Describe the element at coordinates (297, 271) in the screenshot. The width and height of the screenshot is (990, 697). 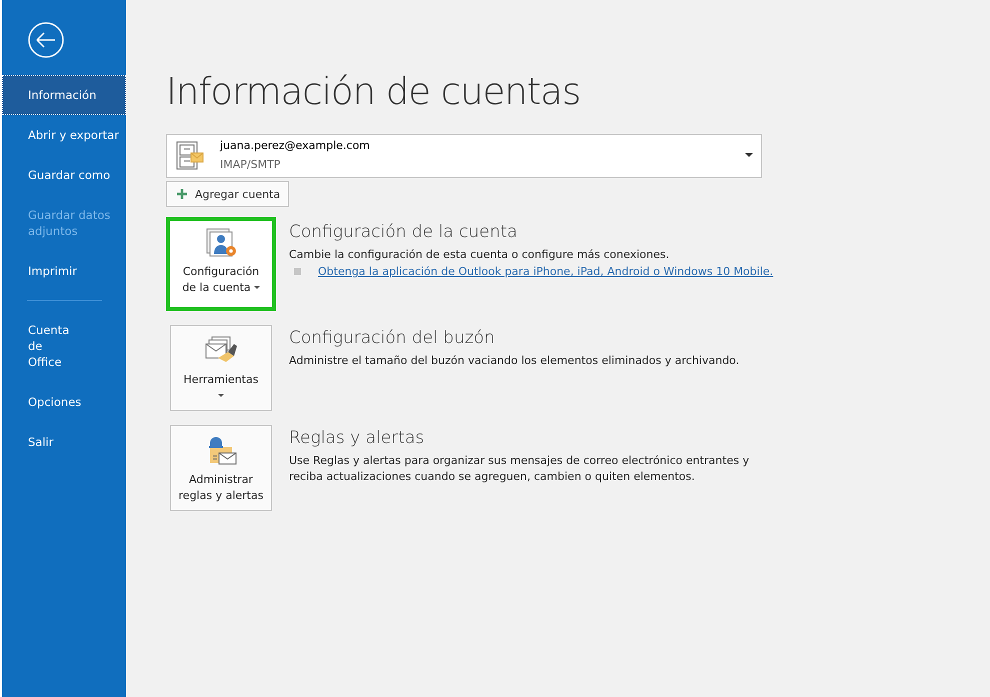
I see `bullet-icon` at that location.